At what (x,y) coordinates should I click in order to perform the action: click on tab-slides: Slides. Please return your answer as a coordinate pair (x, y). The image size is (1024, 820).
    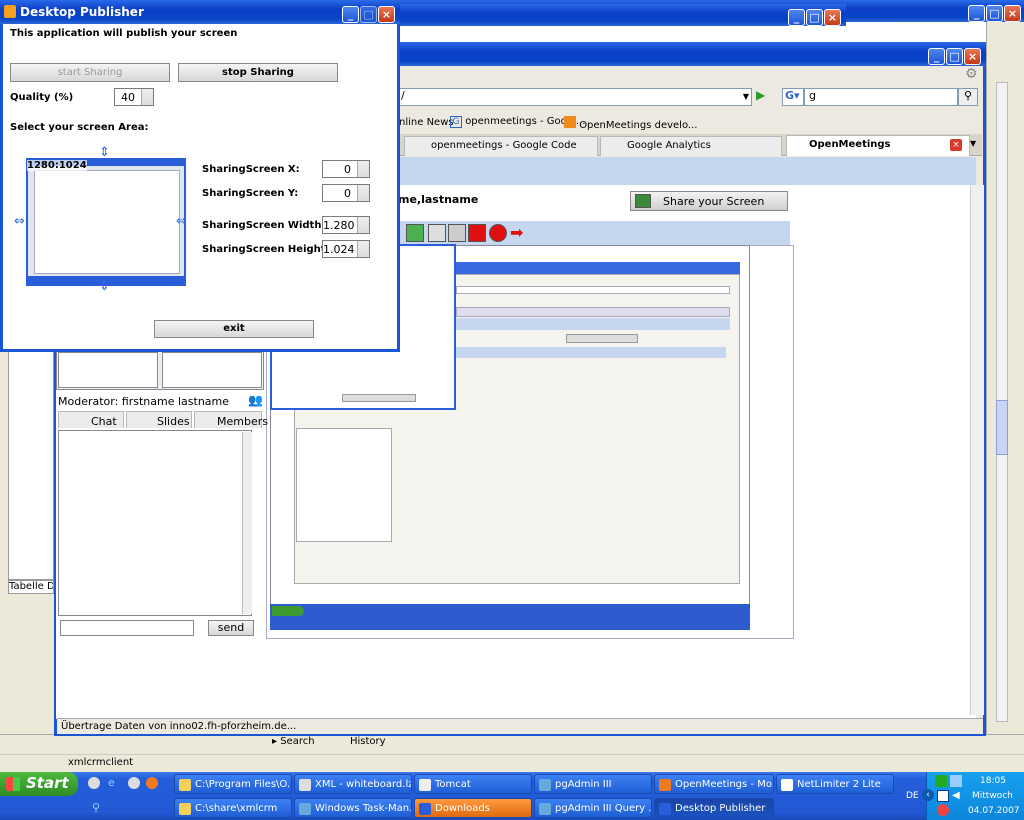
    Looking at the image, I should click on (159, 419).